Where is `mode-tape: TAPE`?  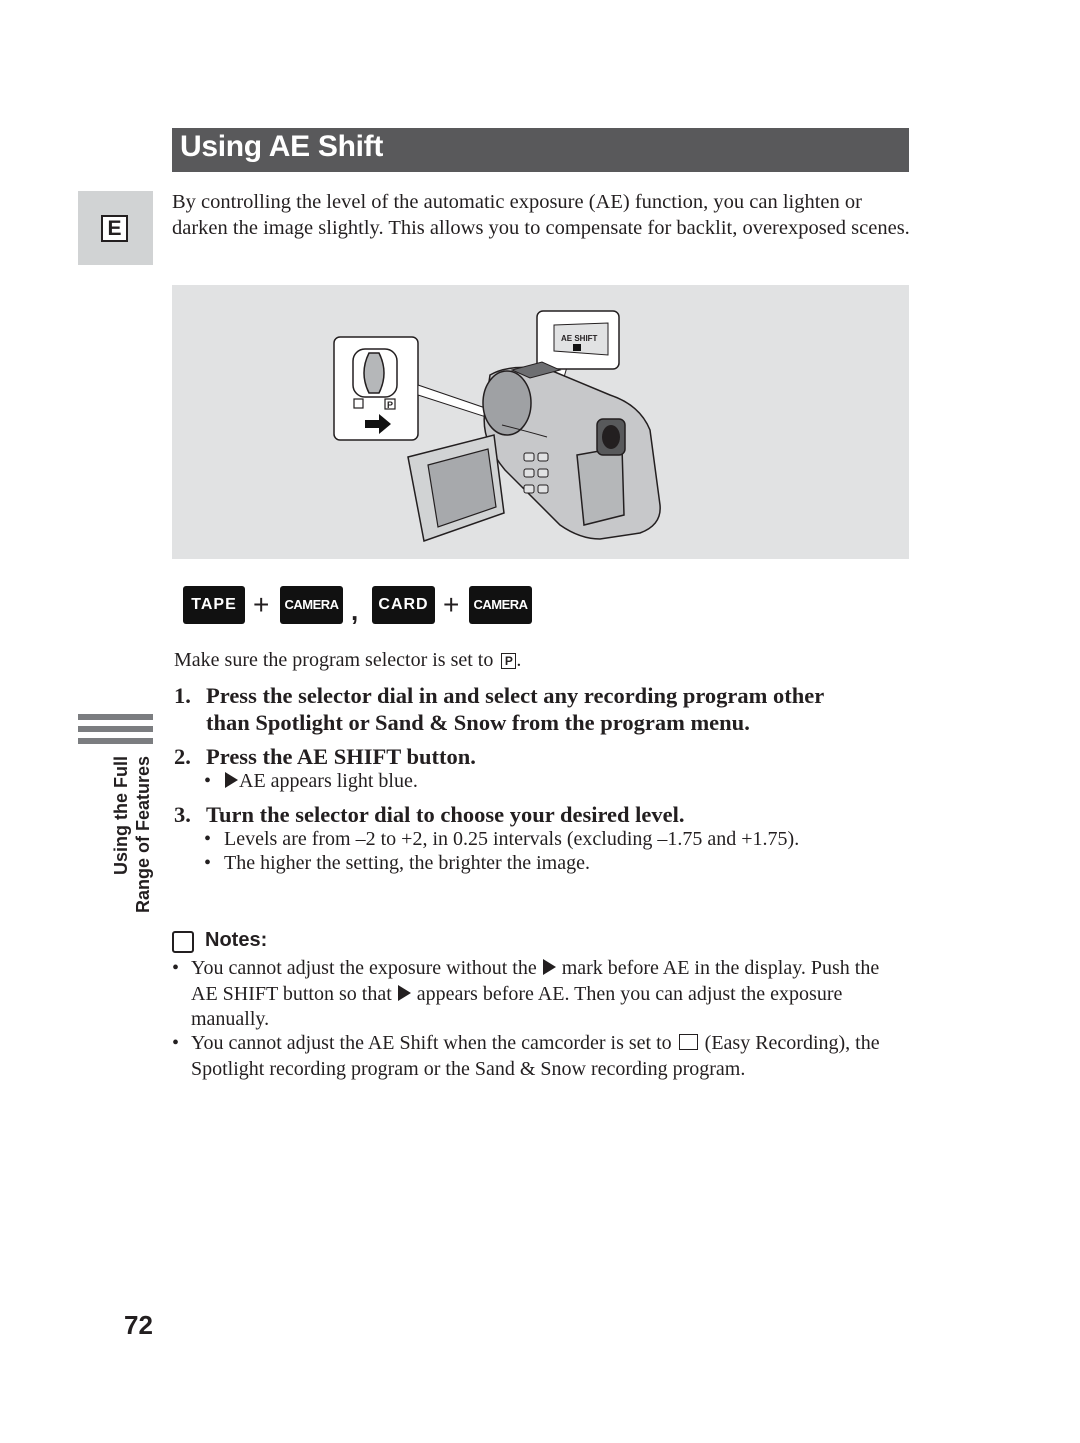
mode-tape: TAPE is located at coordinates (214, 605).